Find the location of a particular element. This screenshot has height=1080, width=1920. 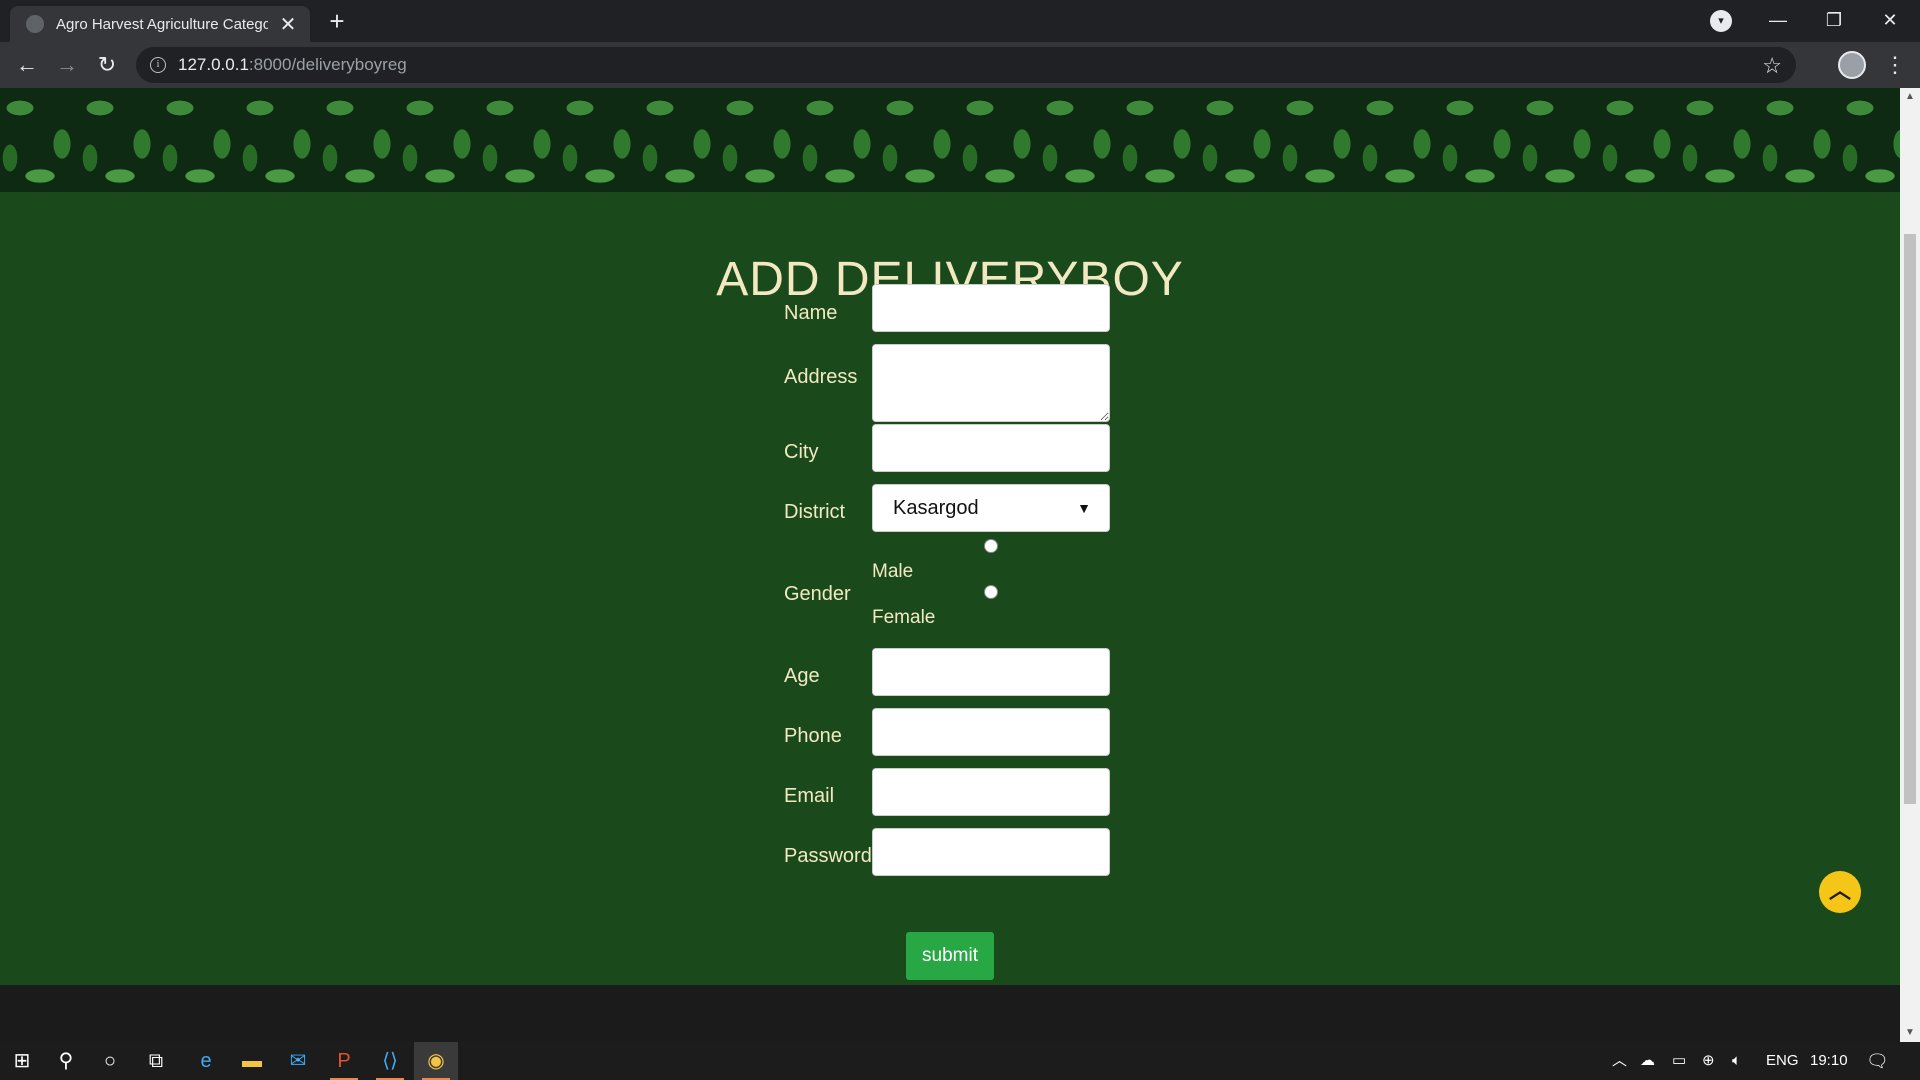

city-label: City is located at coordinates (801, 452).